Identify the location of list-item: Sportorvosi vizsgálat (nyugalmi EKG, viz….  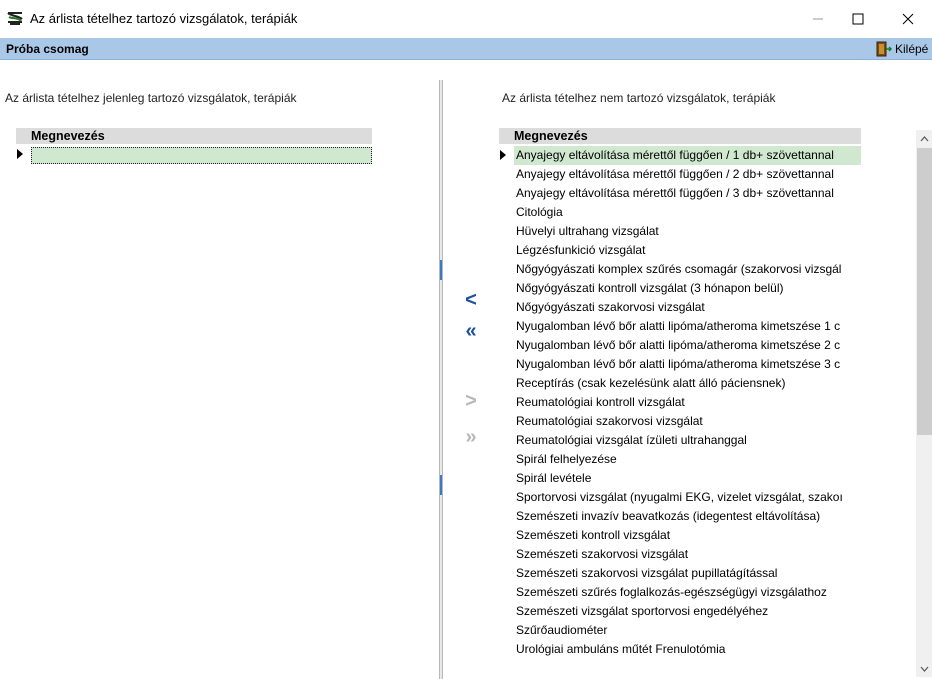
(687, 497).